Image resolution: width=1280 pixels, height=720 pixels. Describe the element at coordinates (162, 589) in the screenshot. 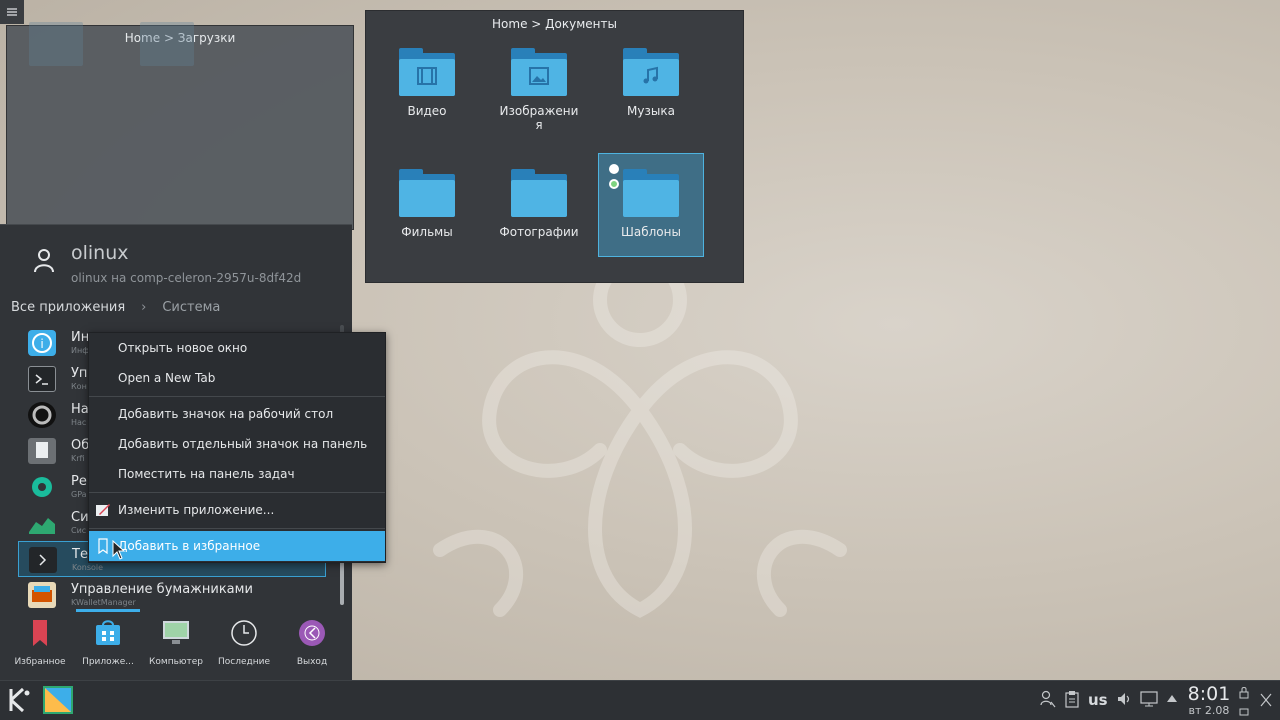

I see `app-name: Управление бумажниками` at that location.